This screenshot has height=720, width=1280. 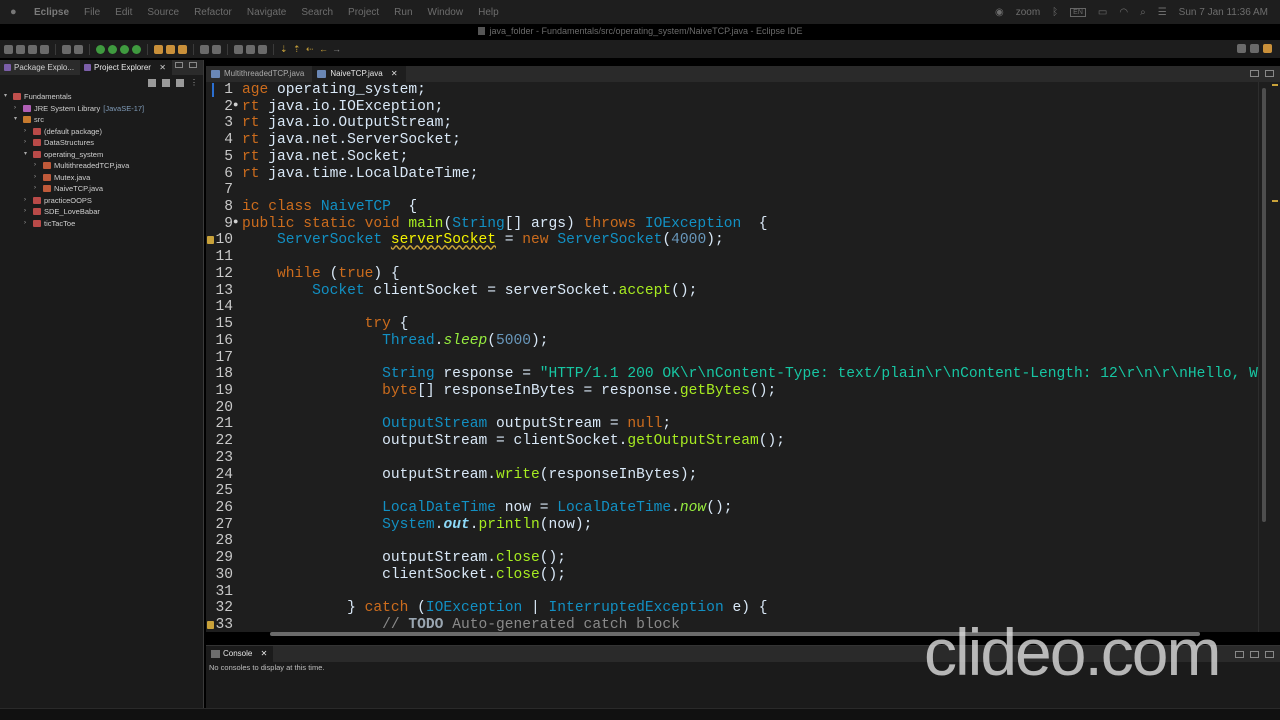 What do you see at coordinates (737, 324) in the screenshot?
I see `code-line: 15 try {` at bounding box center [737, 324].